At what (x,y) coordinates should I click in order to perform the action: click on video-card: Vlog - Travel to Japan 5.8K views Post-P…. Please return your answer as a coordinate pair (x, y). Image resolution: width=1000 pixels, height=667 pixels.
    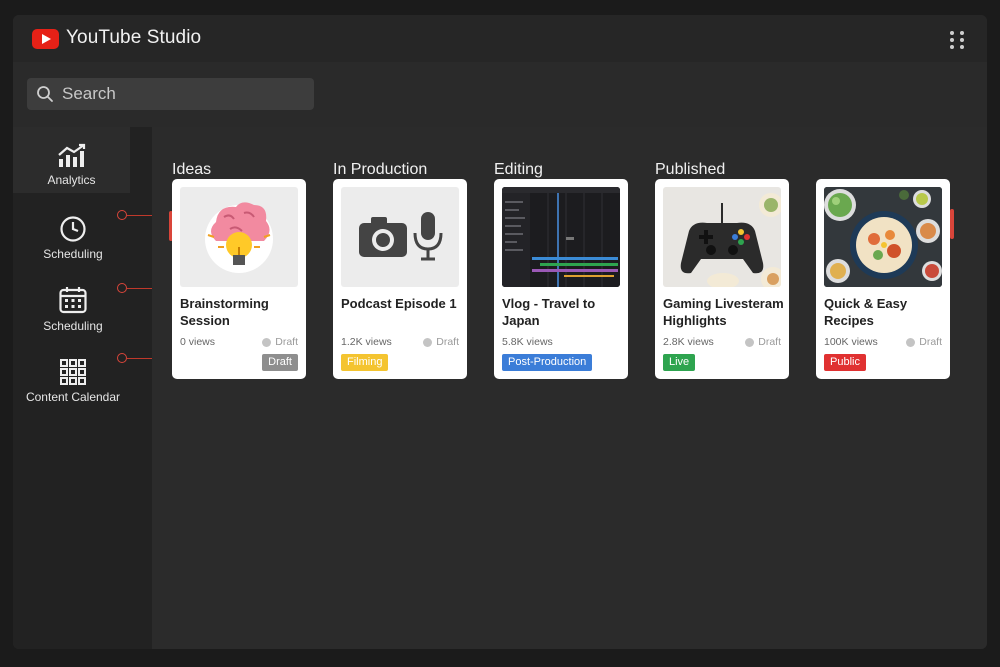
    Looking at the image, I should click on (561, 279).